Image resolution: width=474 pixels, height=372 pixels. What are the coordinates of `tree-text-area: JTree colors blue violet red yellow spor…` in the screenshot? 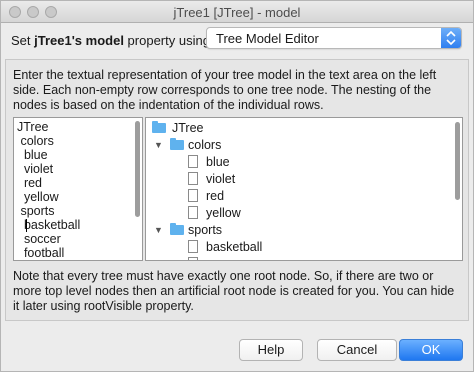 It's located at (78, 189).